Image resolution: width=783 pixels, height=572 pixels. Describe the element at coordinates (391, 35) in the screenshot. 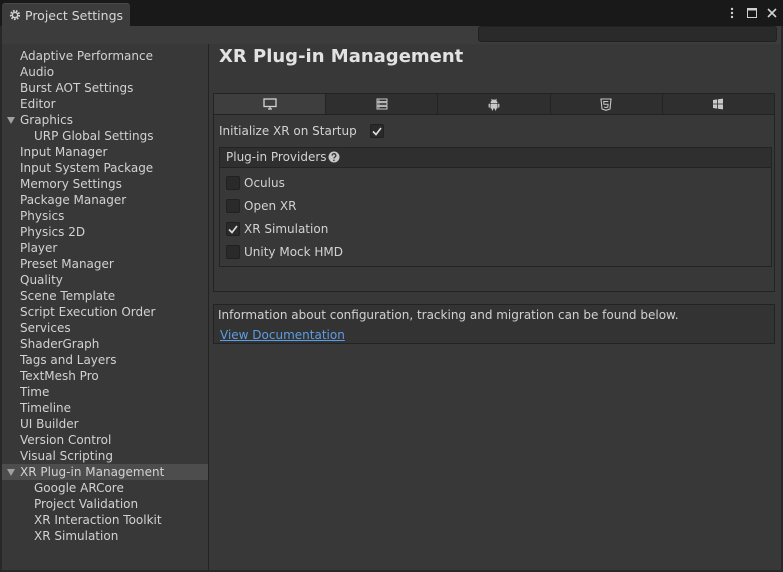

I see `search-toolbar` at that location.